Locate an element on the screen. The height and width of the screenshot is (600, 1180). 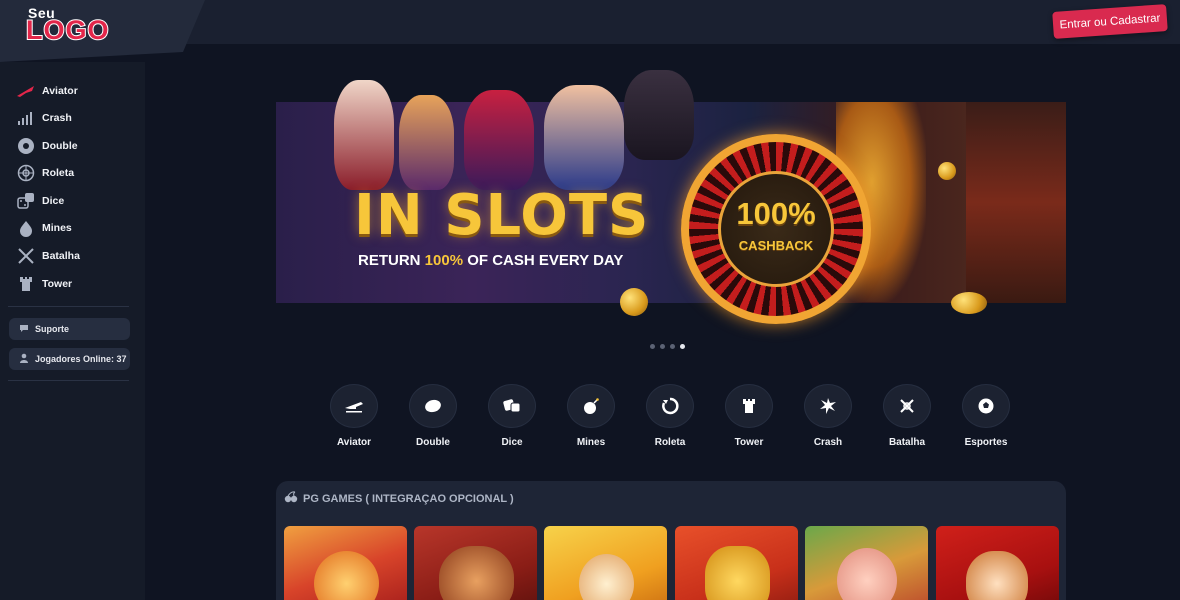
sidebar-item-crash: Crash is located at coordinates (44, 118).